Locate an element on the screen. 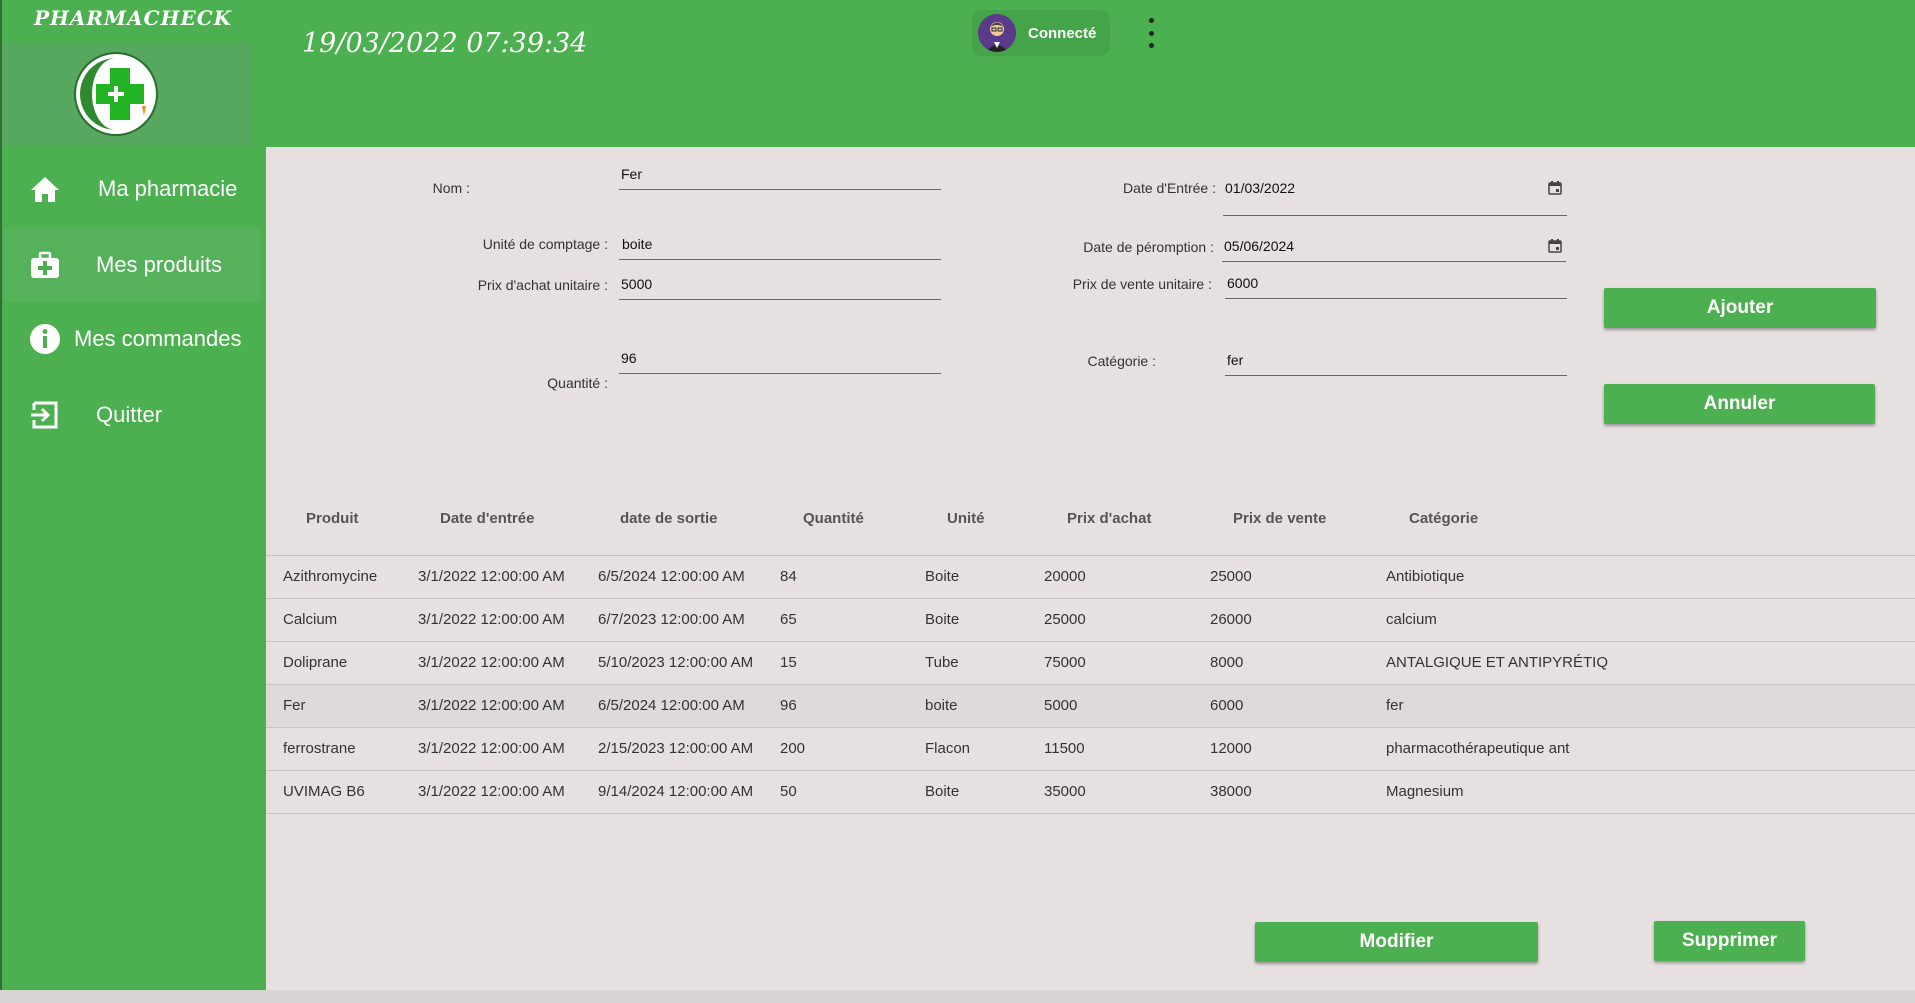  cell-prix-vente: 38000 is located at coordinates (1231, 791).